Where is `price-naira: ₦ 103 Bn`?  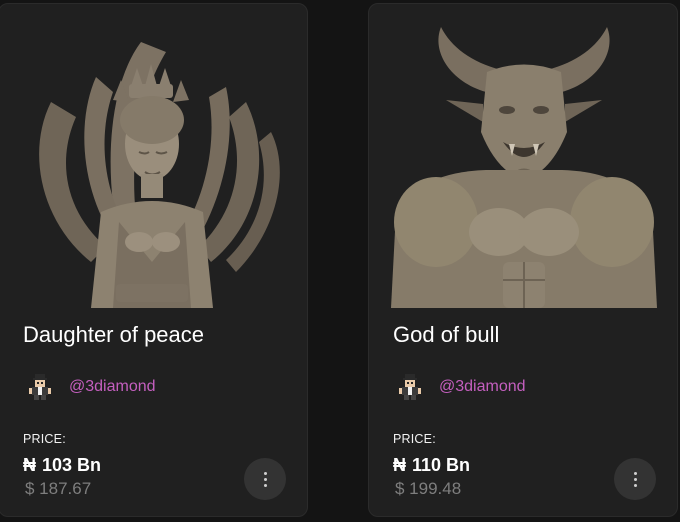 price-naira: ₦ 103 Bn is located at coordinates (62, 465).